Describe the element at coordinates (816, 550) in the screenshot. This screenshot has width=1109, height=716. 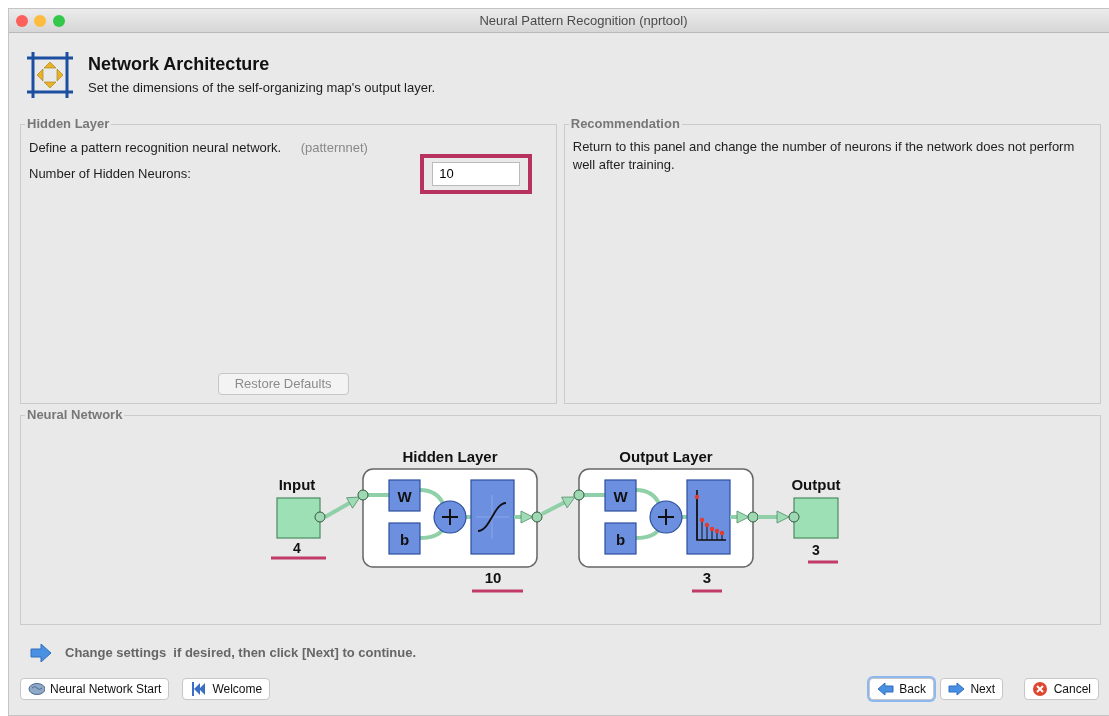
I see `output-size: 3` at that location.